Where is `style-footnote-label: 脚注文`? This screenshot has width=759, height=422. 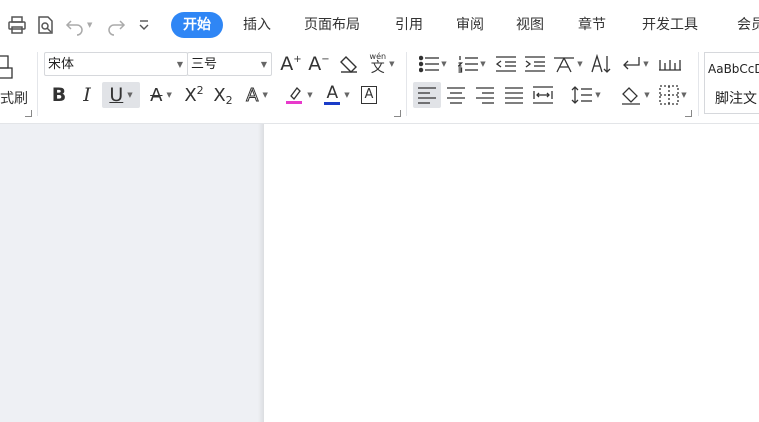
style-footnote-label: 脚注文 is located at coordinates (736, 98).